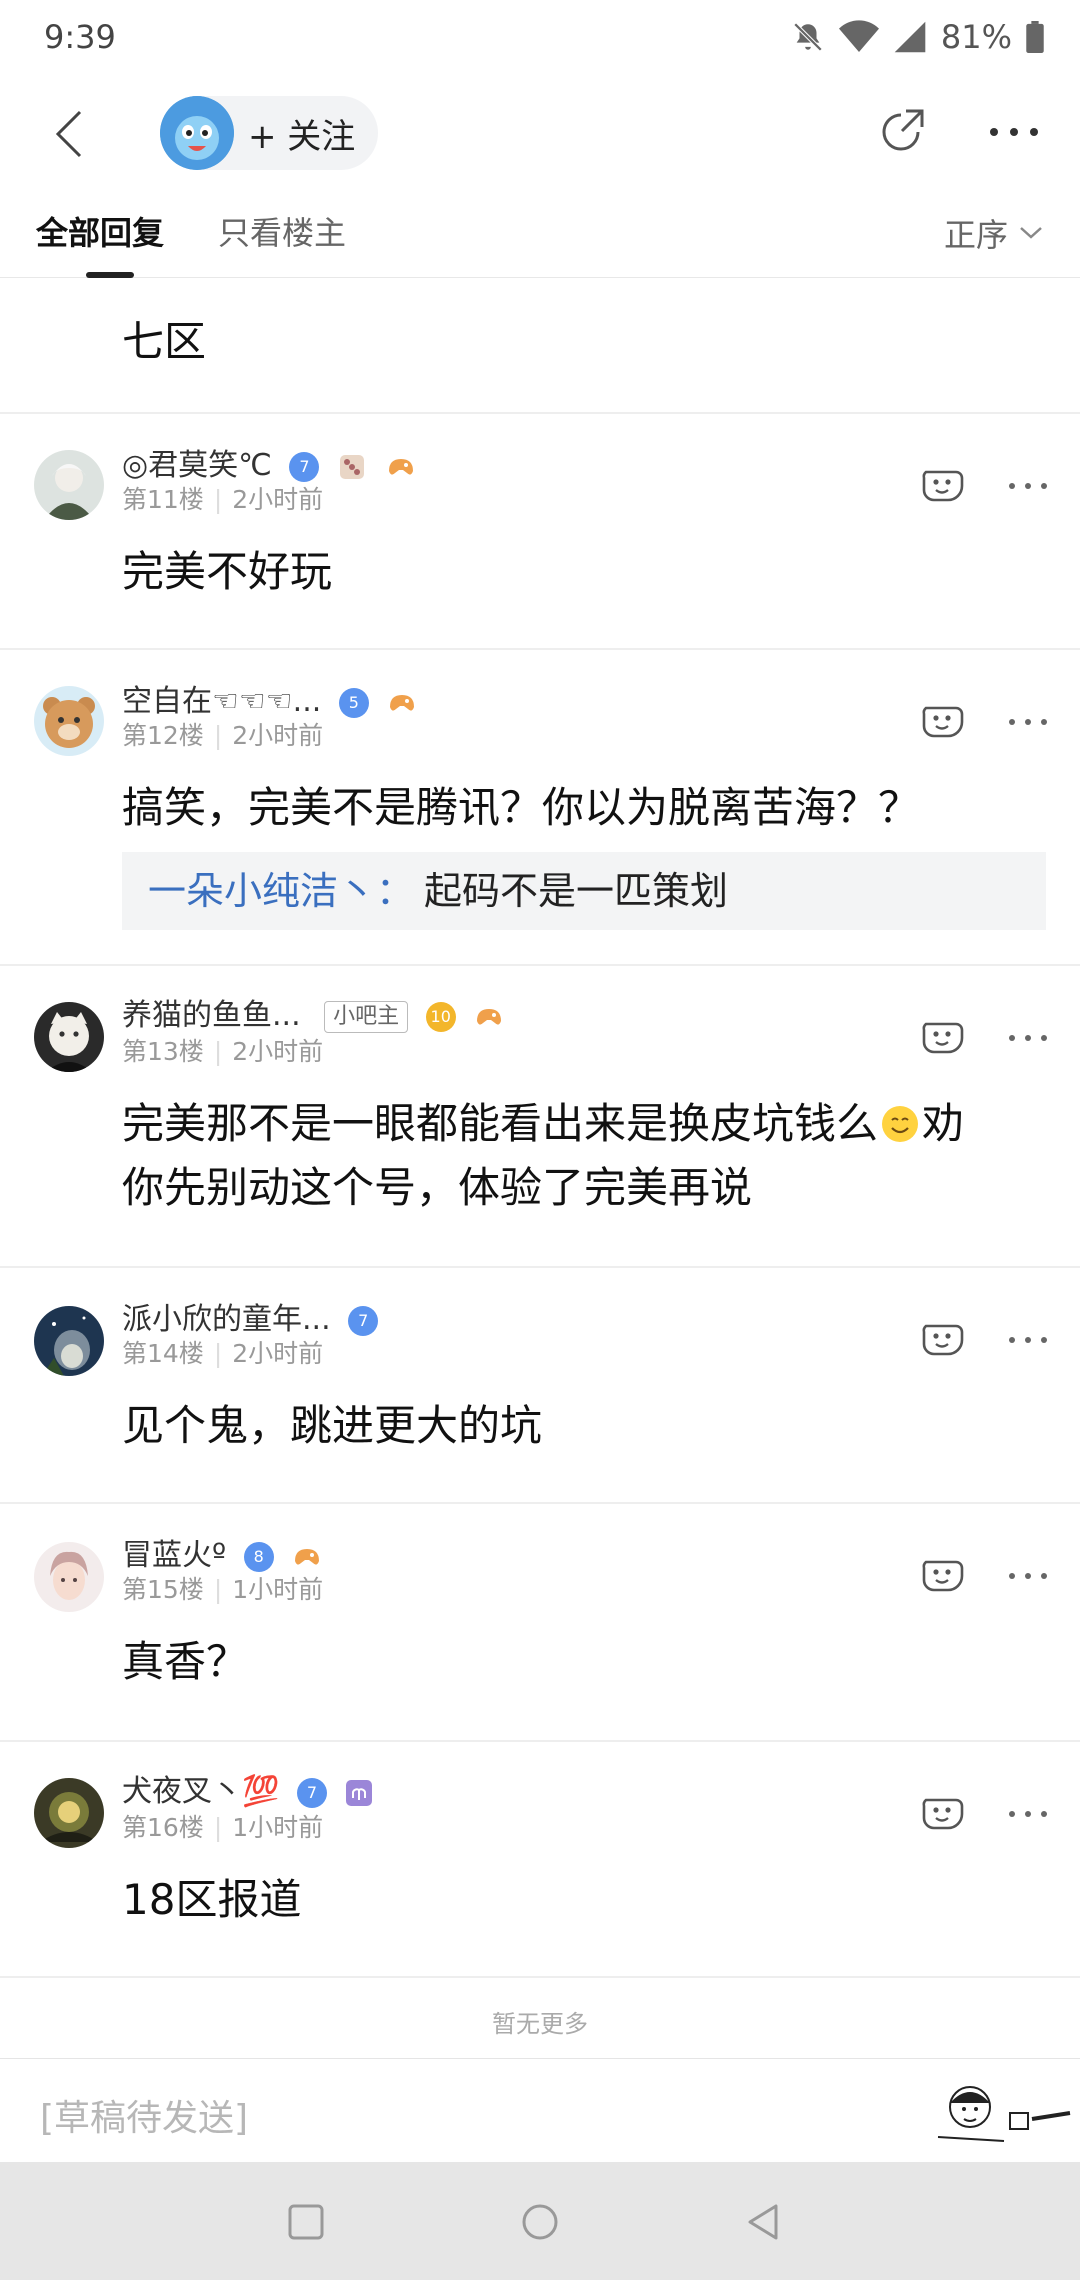  I want to click on follow-button: + 关注, so click(269, 133).